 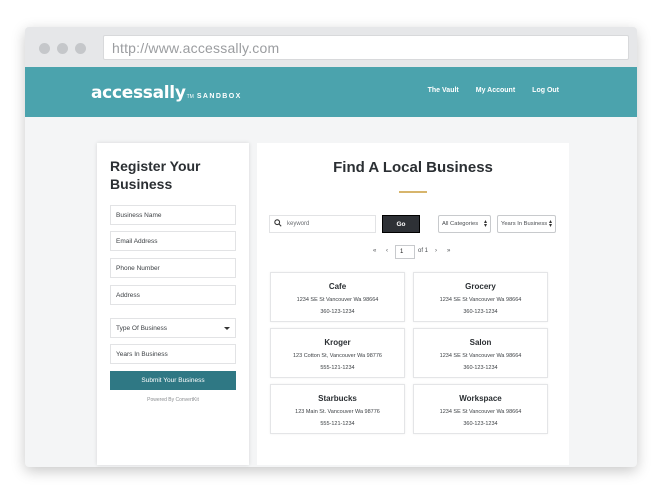 I want to click on business-type-select: Type Of Business, so click(x=173, y=328).